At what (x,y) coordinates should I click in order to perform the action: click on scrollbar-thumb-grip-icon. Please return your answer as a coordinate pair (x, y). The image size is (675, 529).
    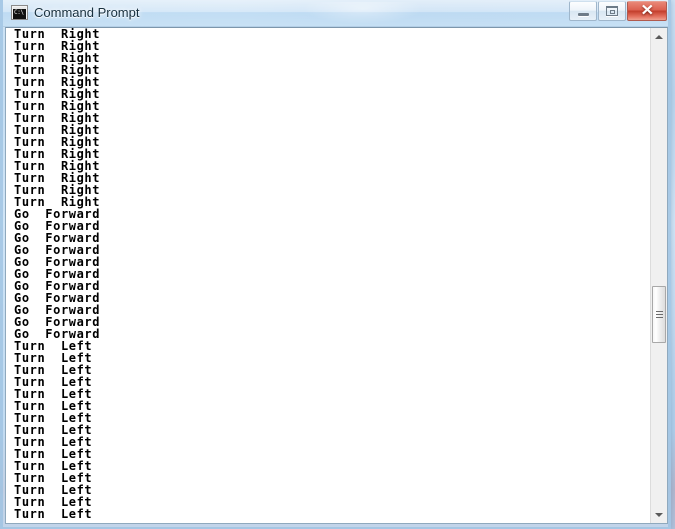
    Looking at the image, I should click on (659, 314).